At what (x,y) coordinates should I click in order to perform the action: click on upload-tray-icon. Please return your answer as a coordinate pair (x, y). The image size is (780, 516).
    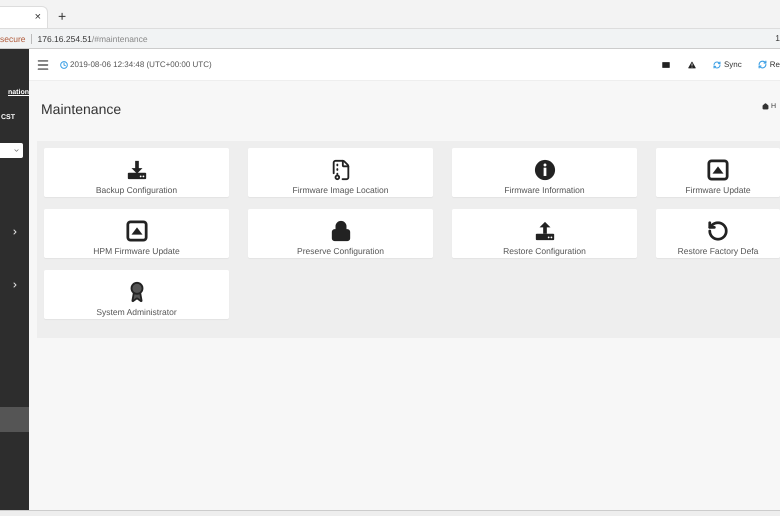
    Looking at the image, I should click on (545, 231).